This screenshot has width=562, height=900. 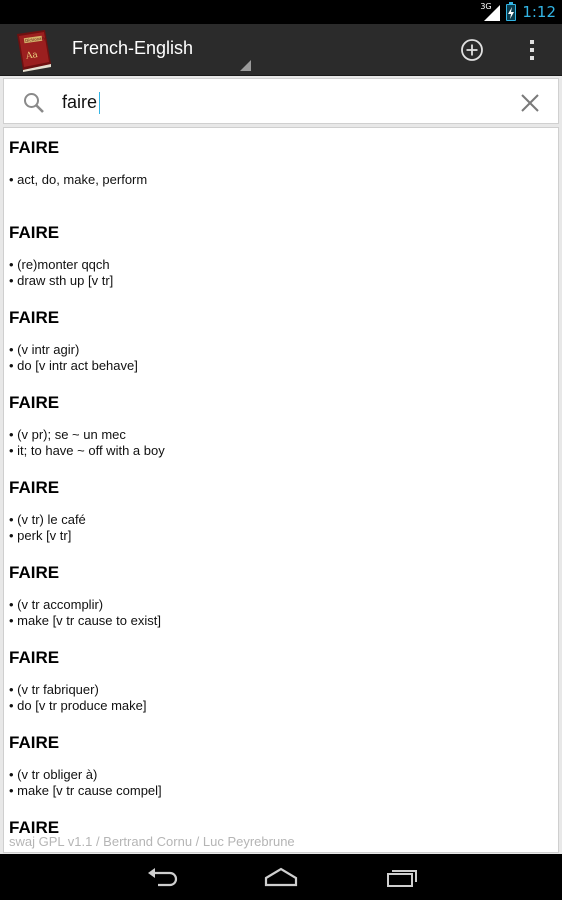 I want to click on result-entry: FAIRE • act, do, make, perform, so click(x=78, y=163).